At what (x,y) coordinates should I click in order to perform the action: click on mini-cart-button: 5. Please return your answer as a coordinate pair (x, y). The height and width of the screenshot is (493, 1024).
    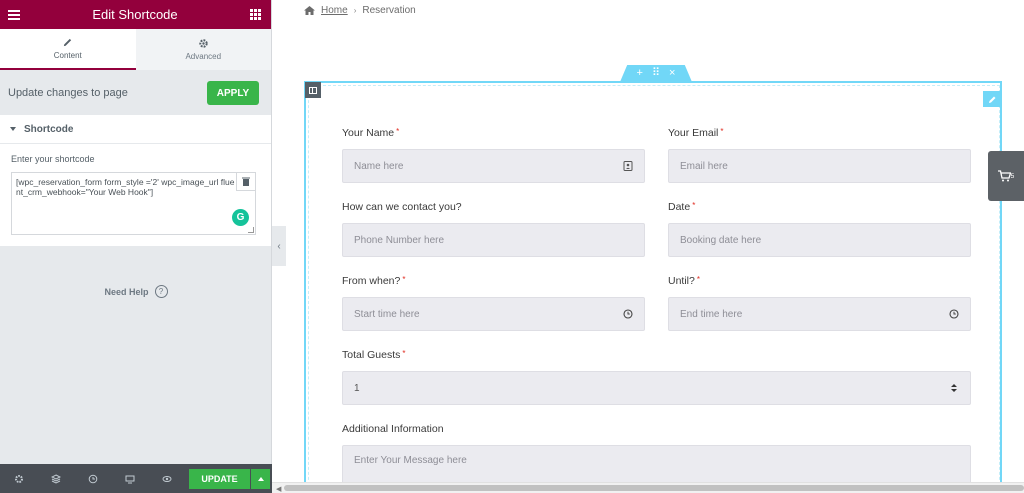
    Looking at the image, I should click on (1006, 176).